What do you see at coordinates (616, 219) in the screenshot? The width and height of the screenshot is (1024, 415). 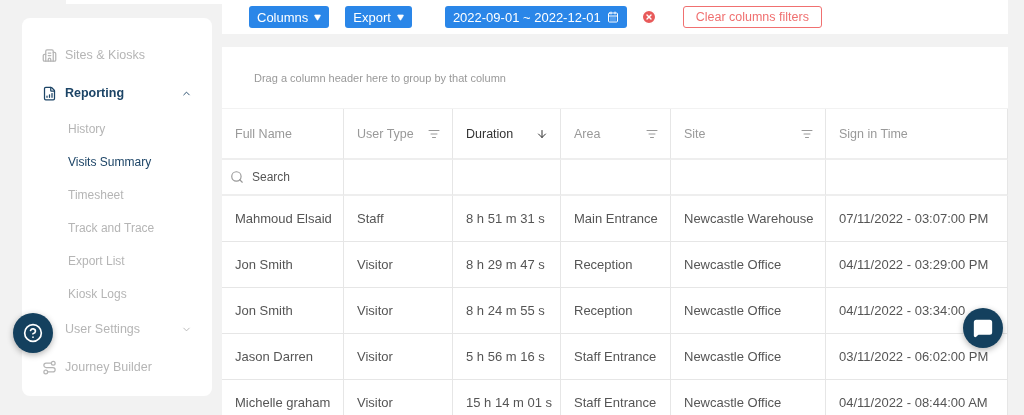 I see `table-cell: Main Entrance` at bounding box center [616, 219].